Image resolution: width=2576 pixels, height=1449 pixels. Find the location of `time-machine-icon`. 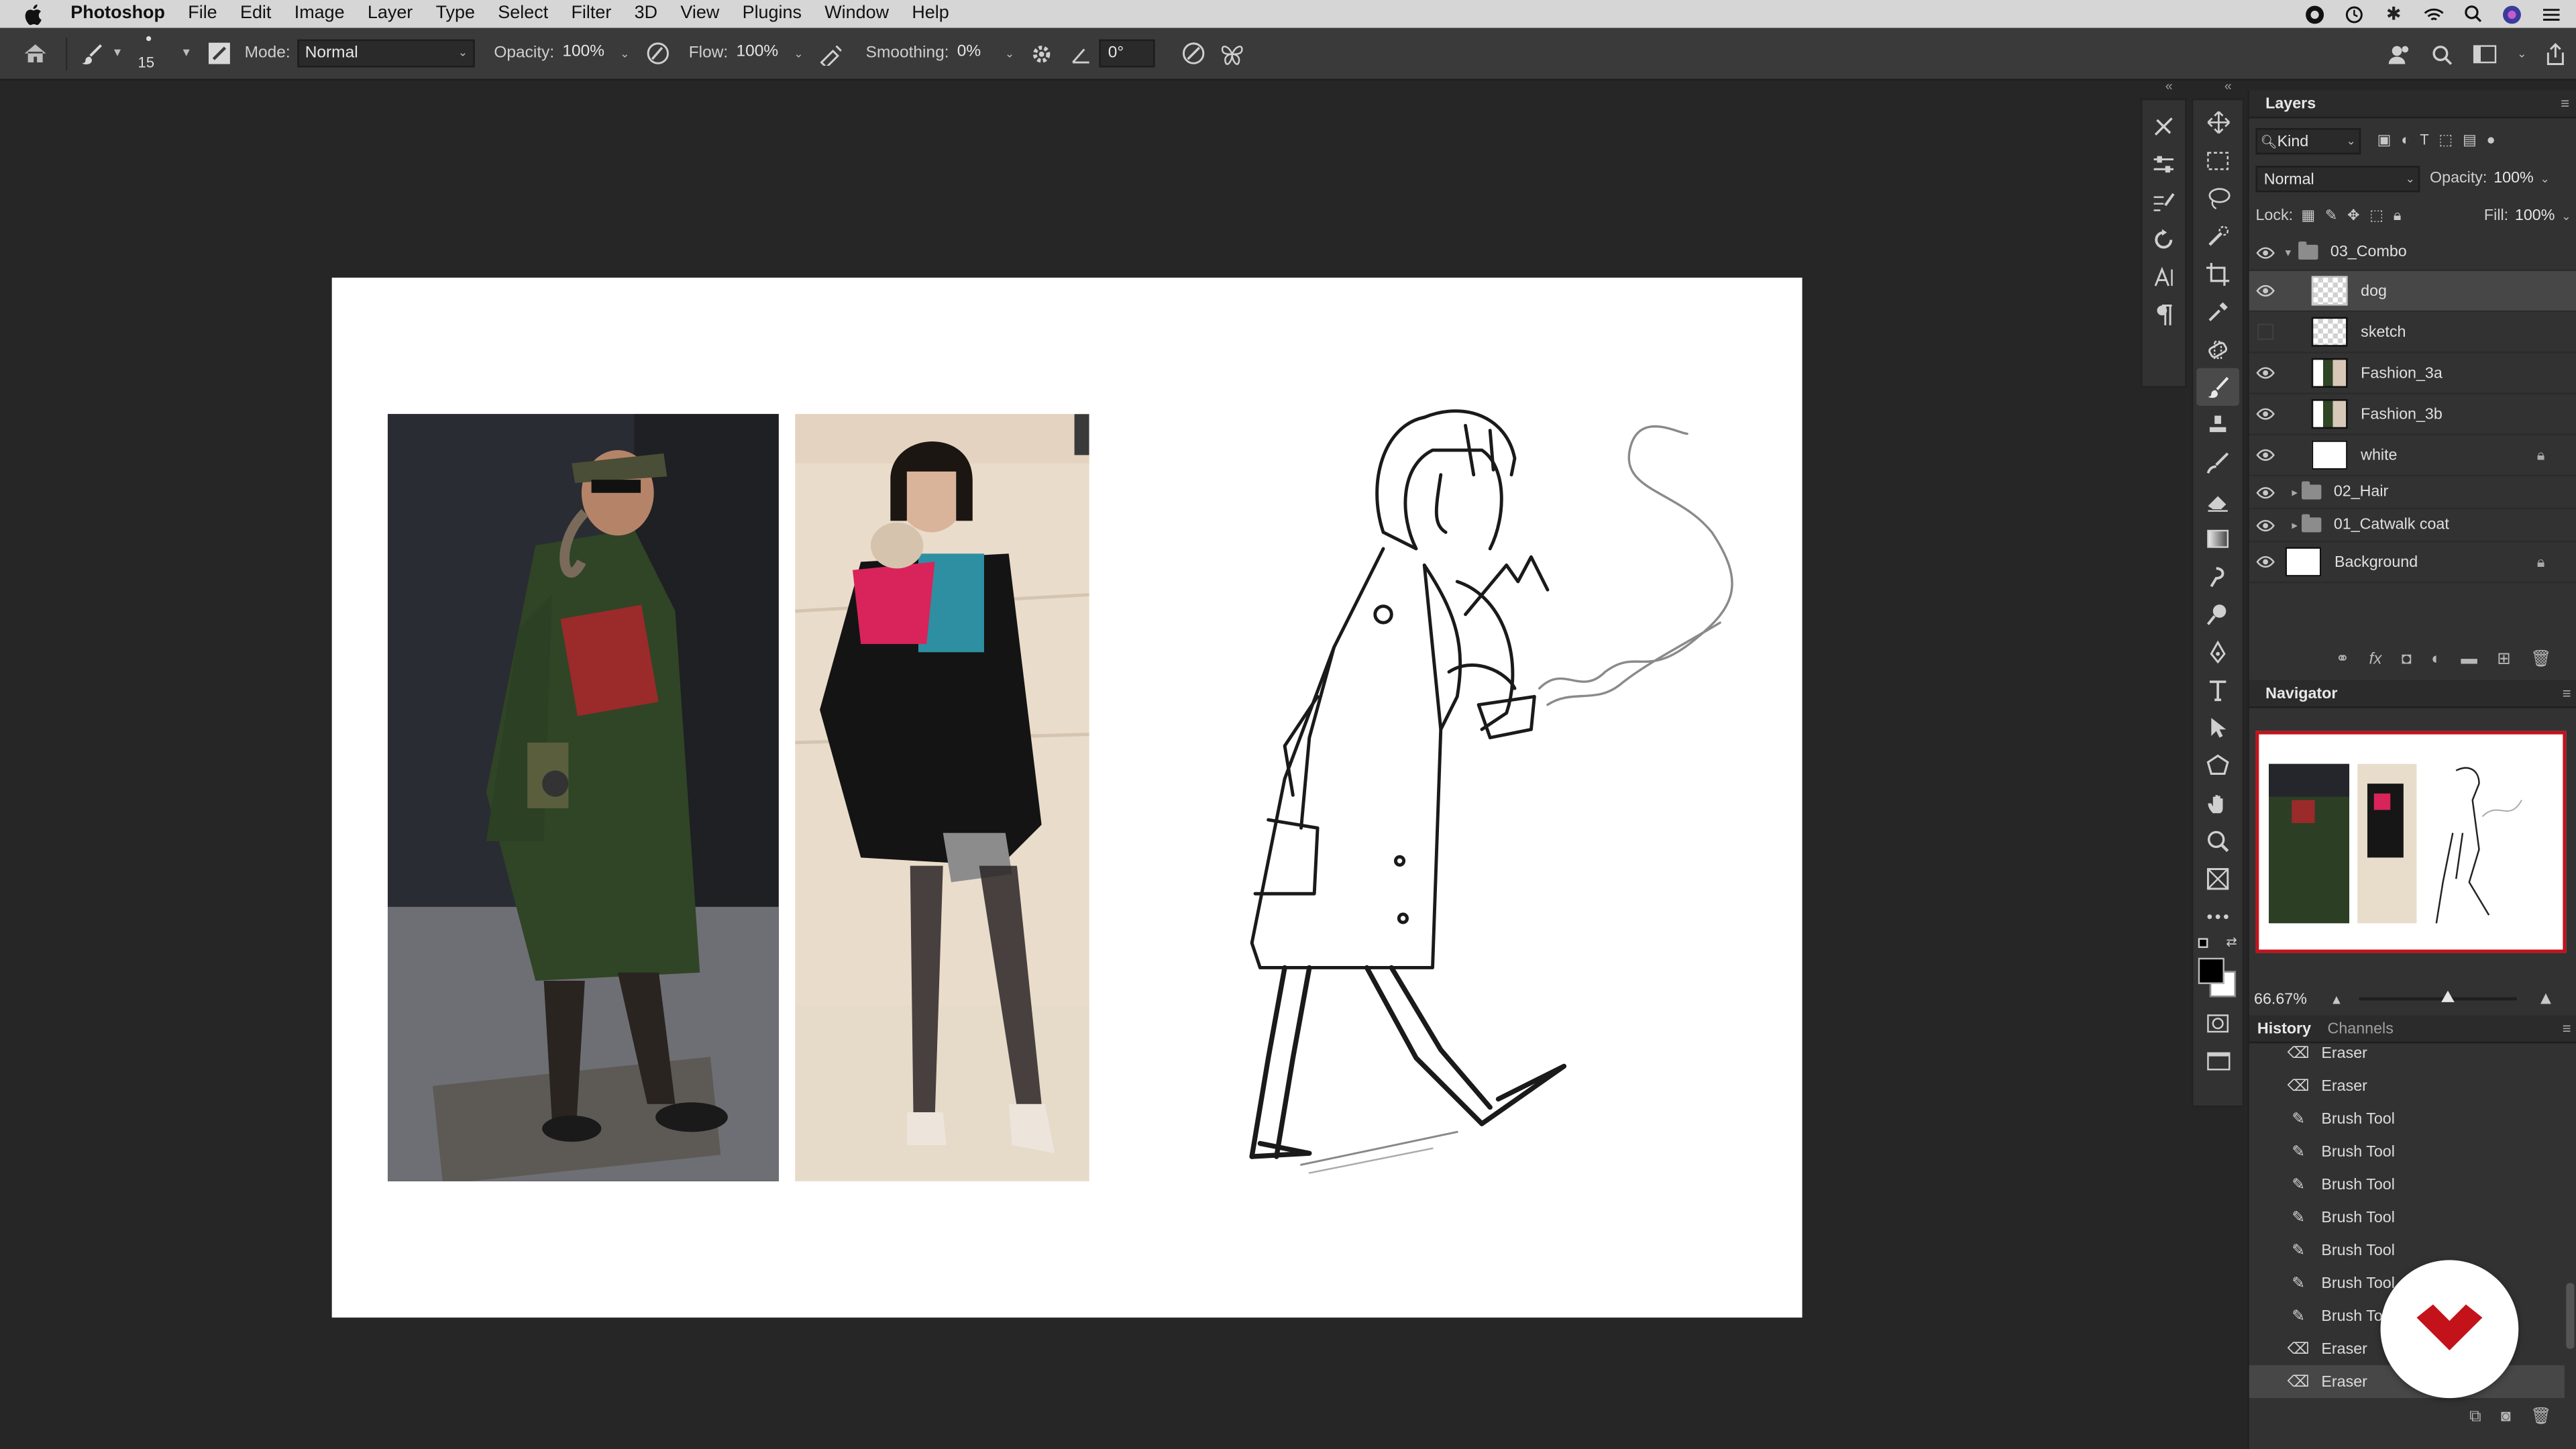

time-machine-icon is located at coordinates (2354, 14).